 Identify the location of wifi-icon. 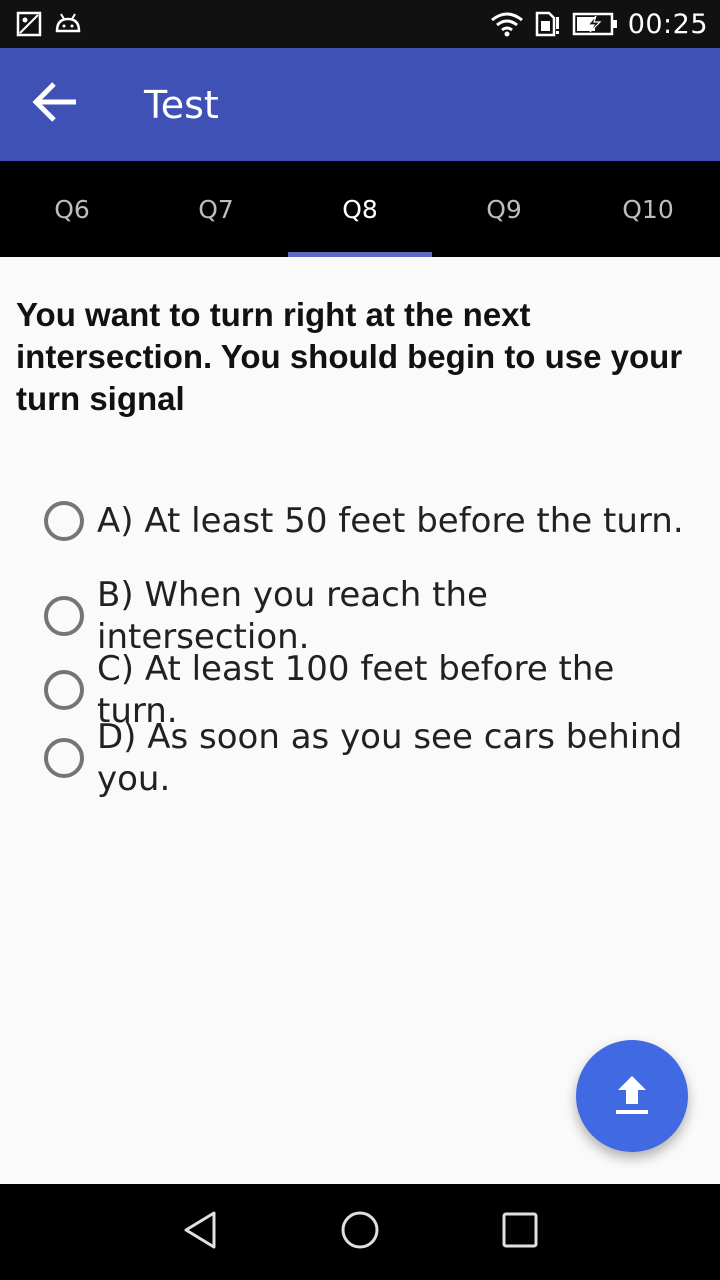
(507, 24).